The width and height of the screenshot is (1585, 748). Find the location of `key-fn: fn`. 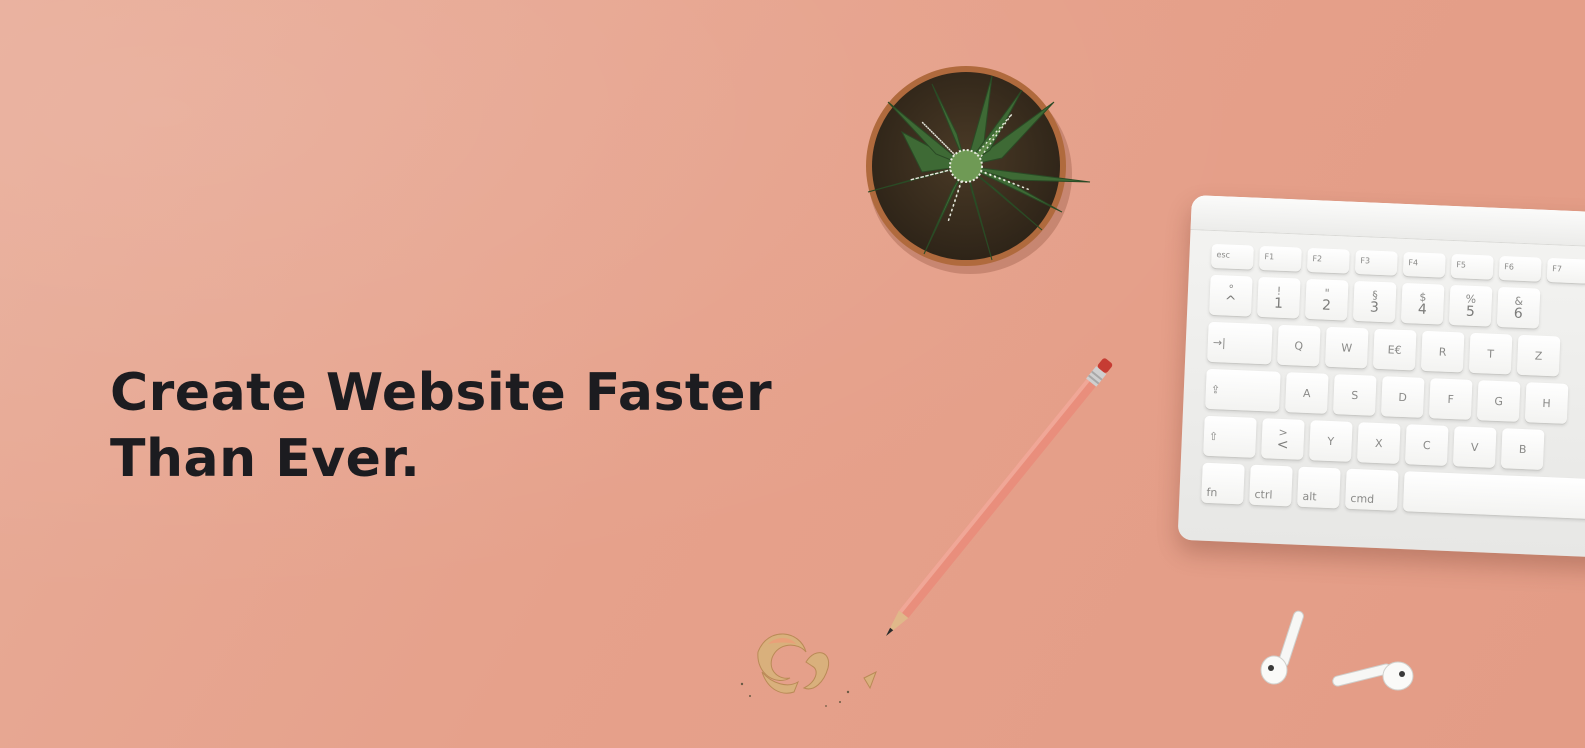

key-fn: fn is located at coordinates (1223, 483).